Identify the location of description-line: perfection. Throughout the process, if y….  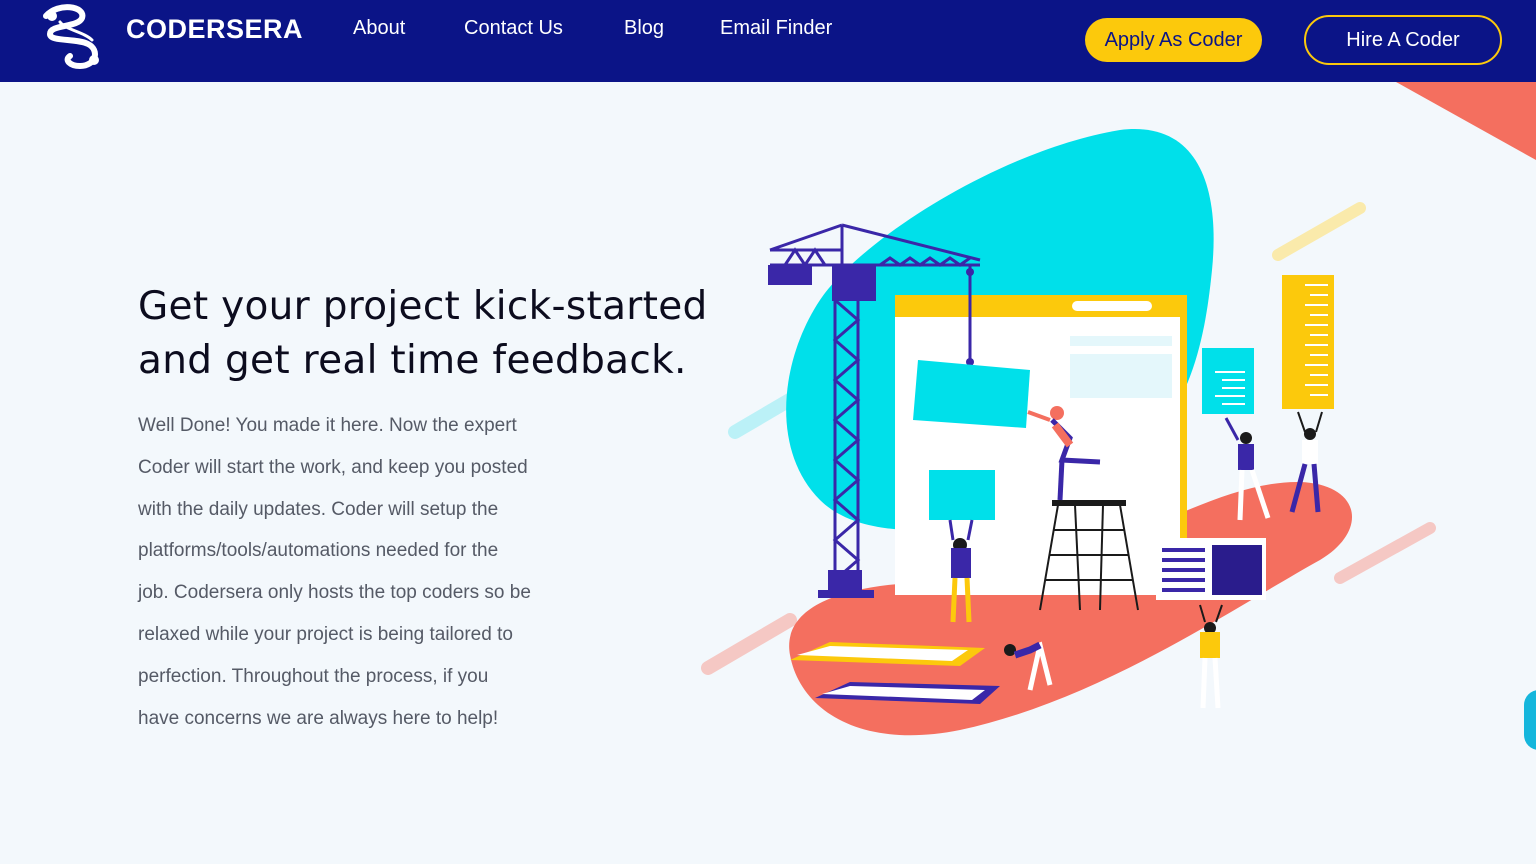
(313, 676).